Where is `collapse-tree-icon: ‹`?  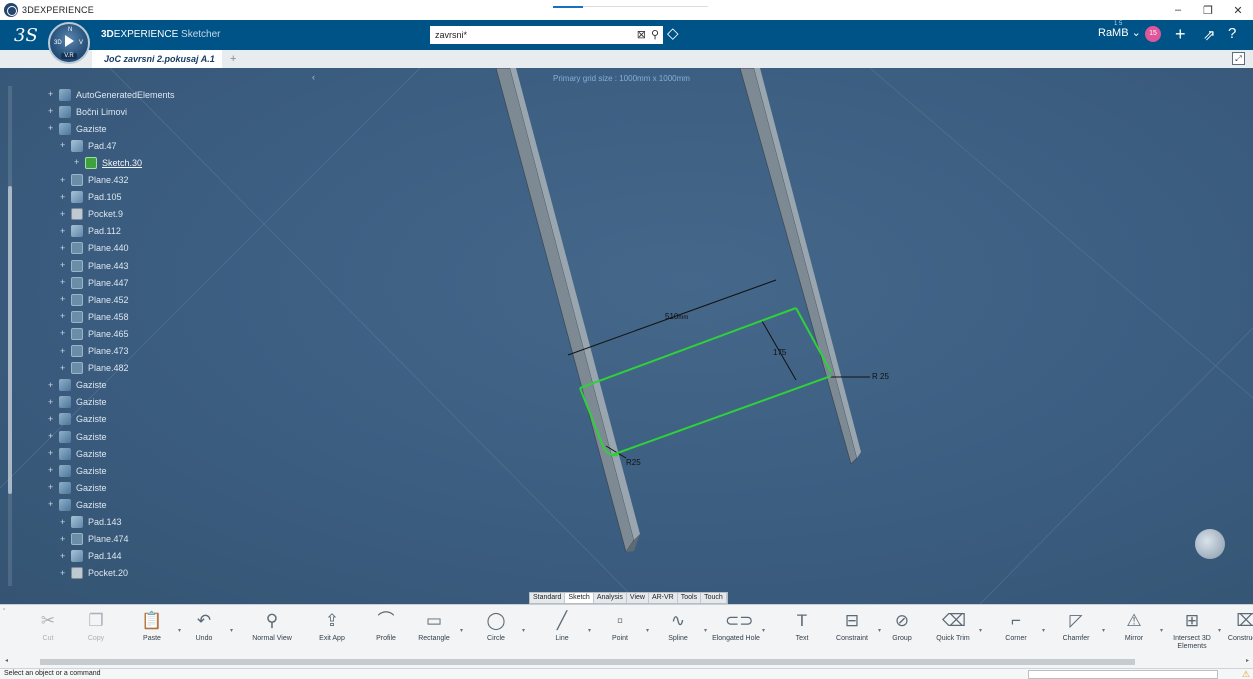
collapse-tree-icon: ‹ is located at coordinates (313, 77).